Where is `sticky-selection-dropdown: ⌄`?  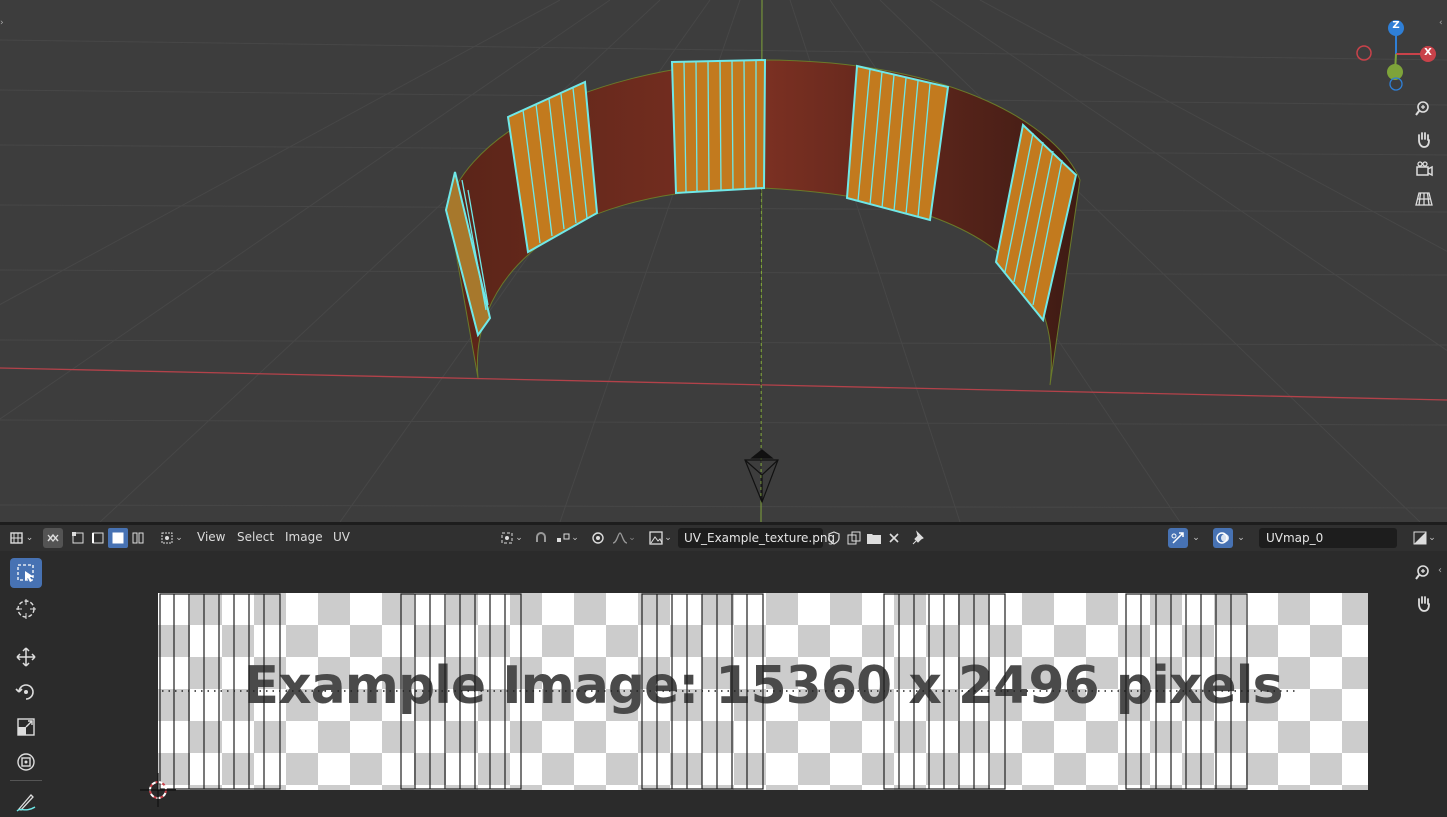
sticky-selection-dropdown: ⌄ is located at coordinates (171, 538).